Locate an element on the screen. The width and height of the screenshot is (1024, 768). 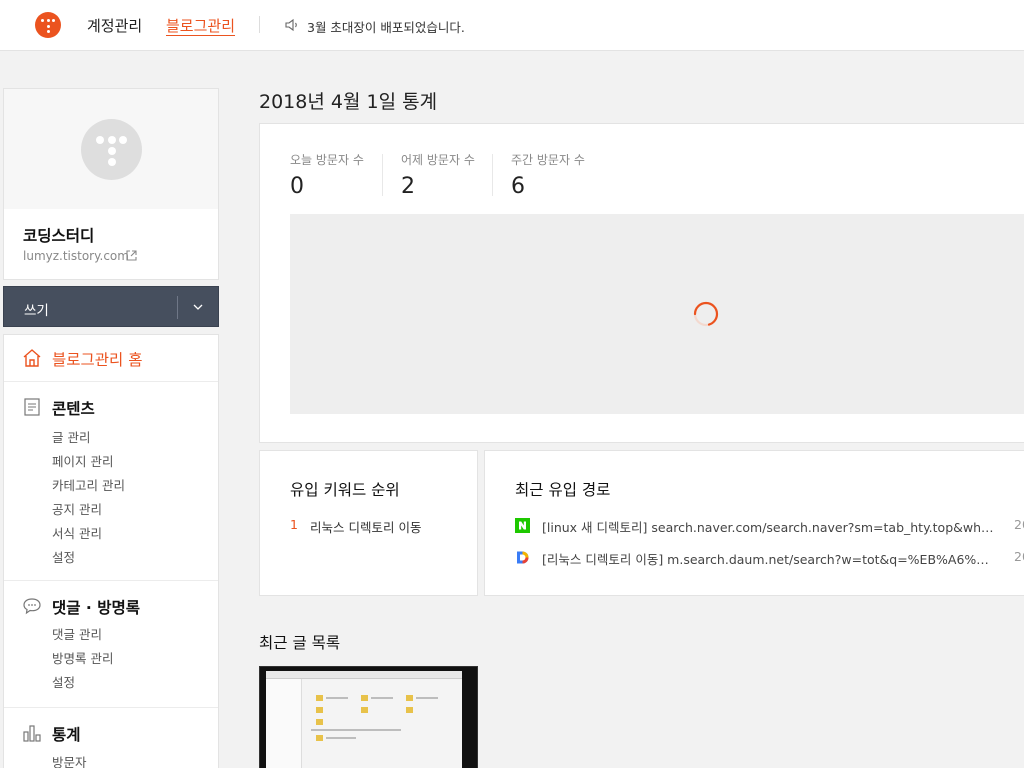
profile-card: 코딩스터디 lumyz.tistory.com is located at coordinates (111, 184).